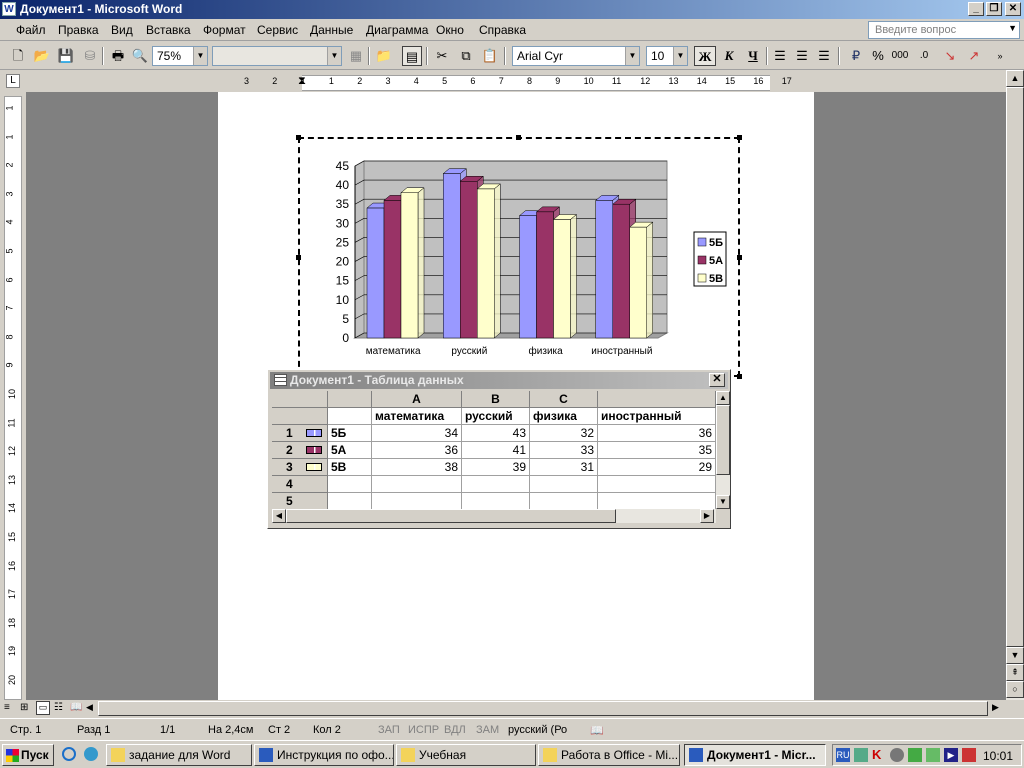 This screenshot has height=768, width=1024. What do you see at coordinates (356, 56) in the screenshot?
I see `format-object-icon: ▦` at bounding box center [356, 56].